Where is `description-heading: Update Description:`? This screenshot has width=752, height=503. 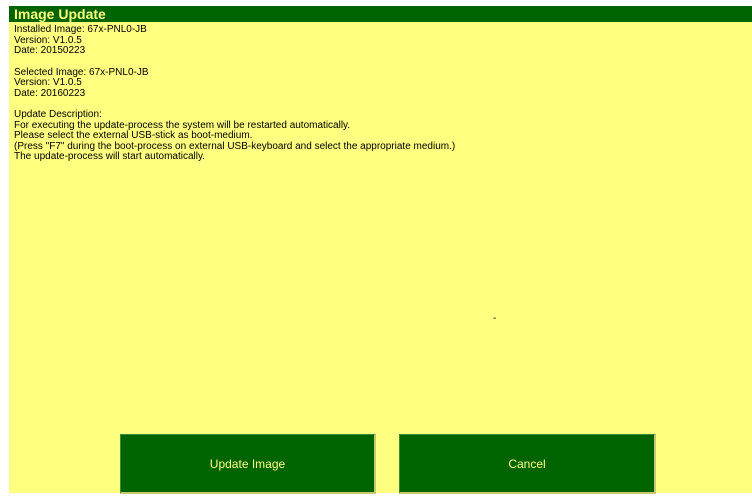 description-heading: Update Description: is located at coordinates (58, 114).